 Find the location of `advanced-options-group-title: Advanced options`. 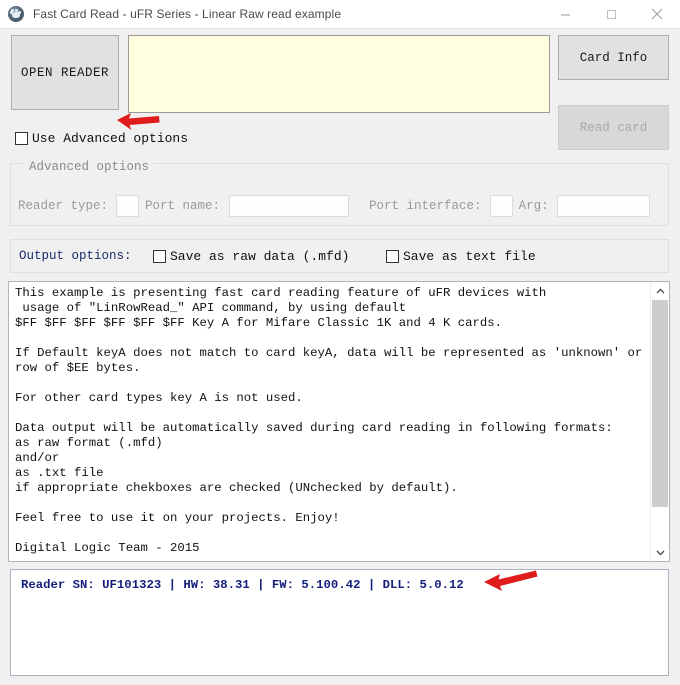

advanced-options-group-title: Advanced options is located at coordinates (89, 167).